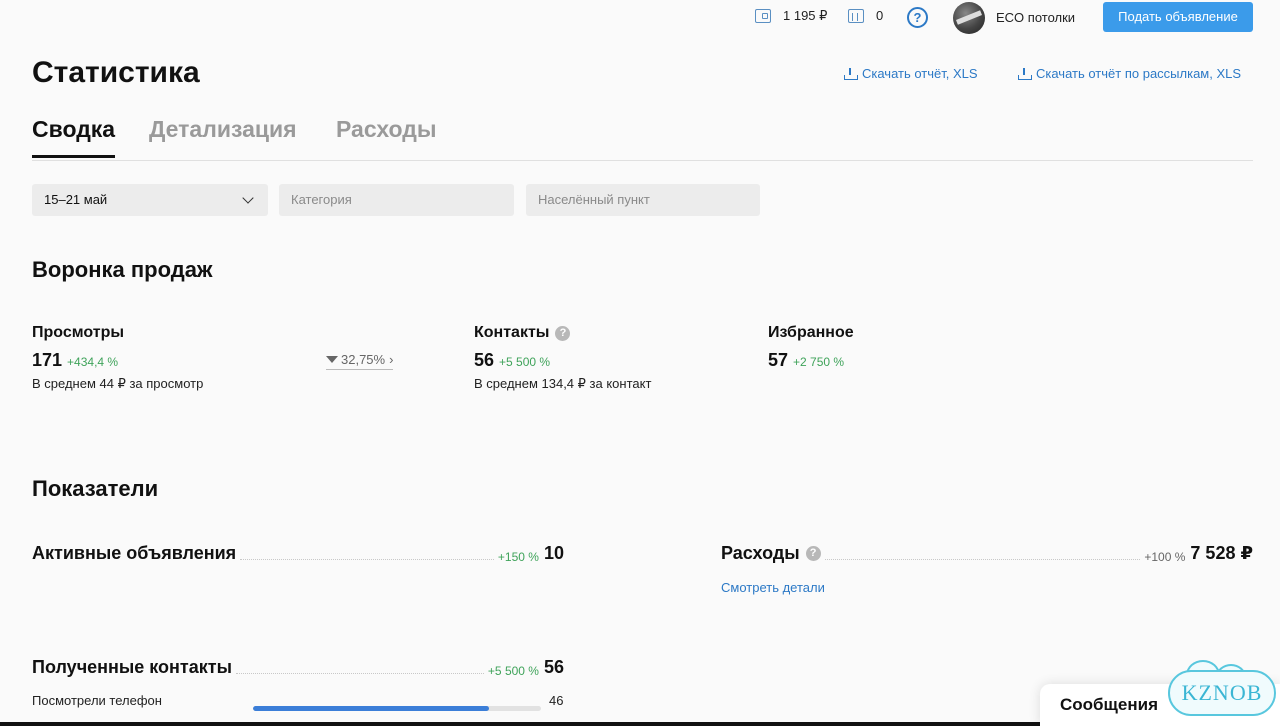 The height and width of the screenshot is (726, 1280). I want to click on received-contacts-value: 56, so click(553, 667).